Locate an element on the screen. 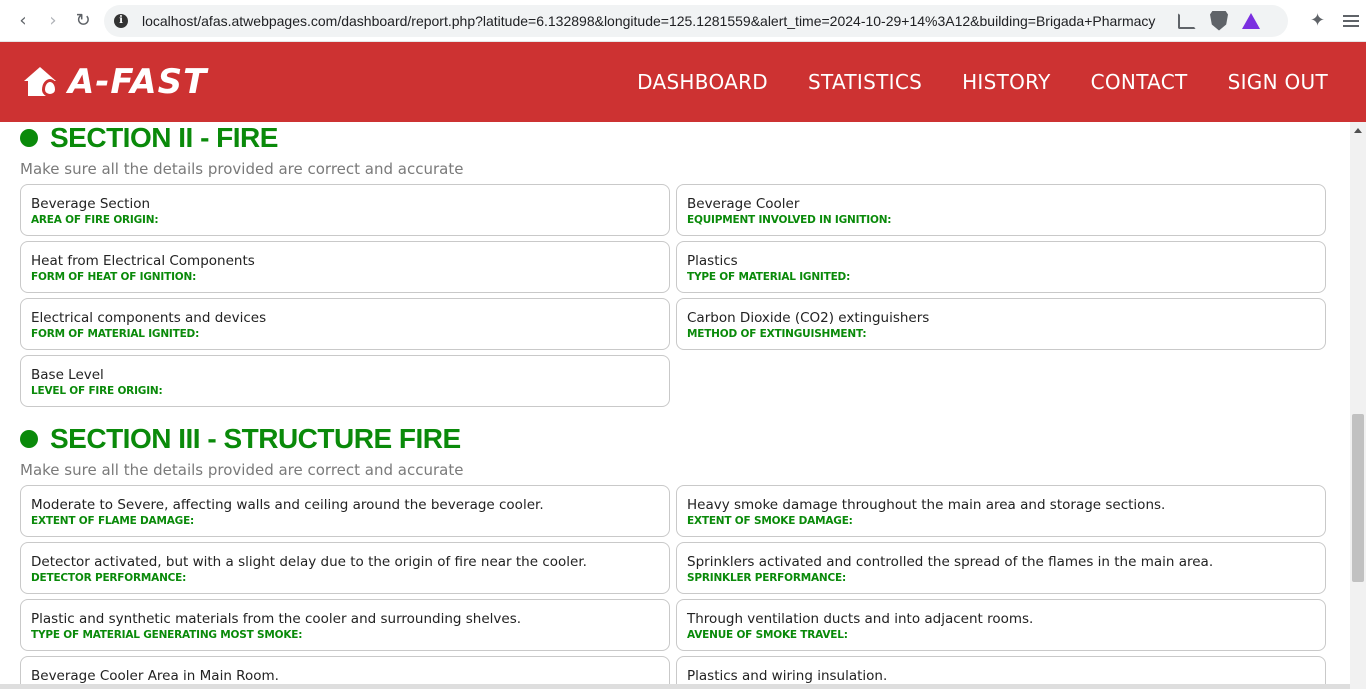 The width and height of the screenshot is (1366, 689). field-label: FORM OF MATERIAL IGNITED: is located at coordinates (115, 334).